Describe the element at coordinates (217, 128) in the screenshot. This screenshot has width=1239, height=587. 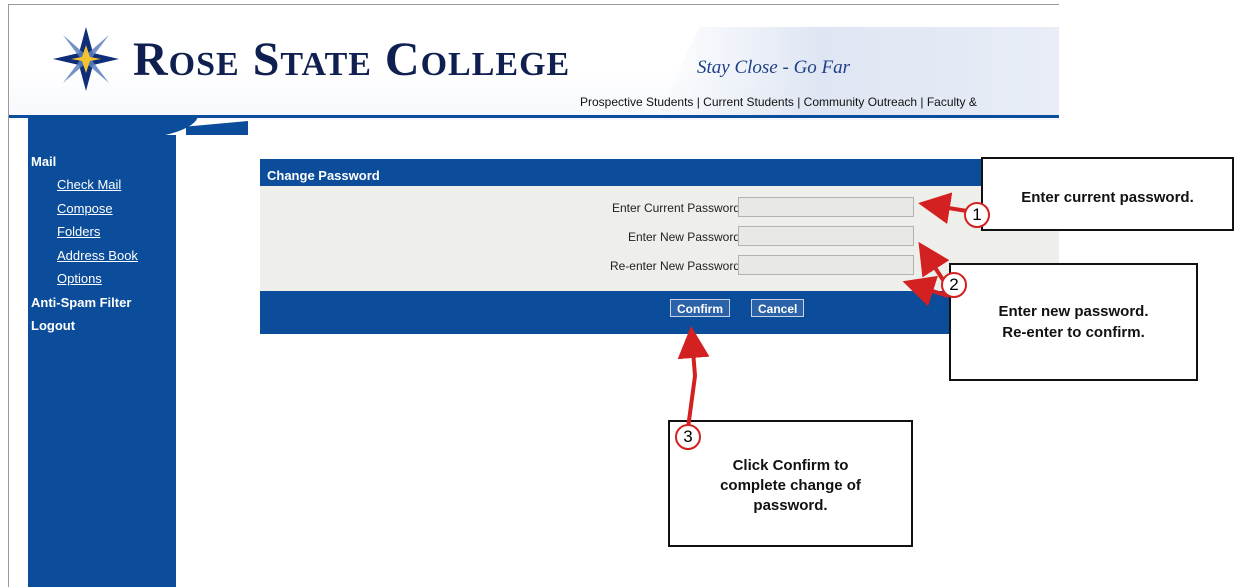
I see `sidebar-tab-decoration` at that location.